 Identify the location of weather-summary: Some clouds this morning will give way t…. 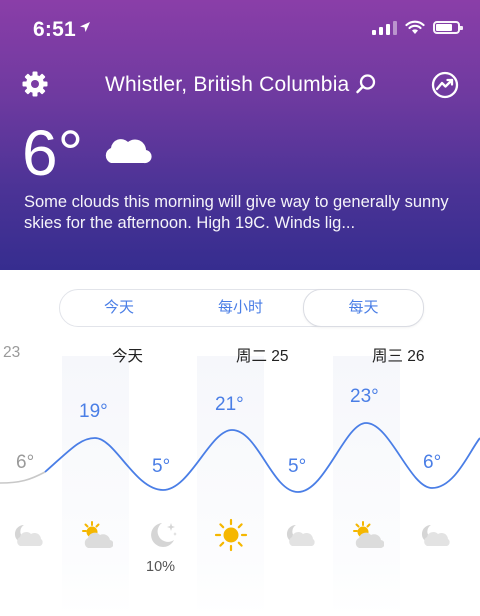
(236, 212).